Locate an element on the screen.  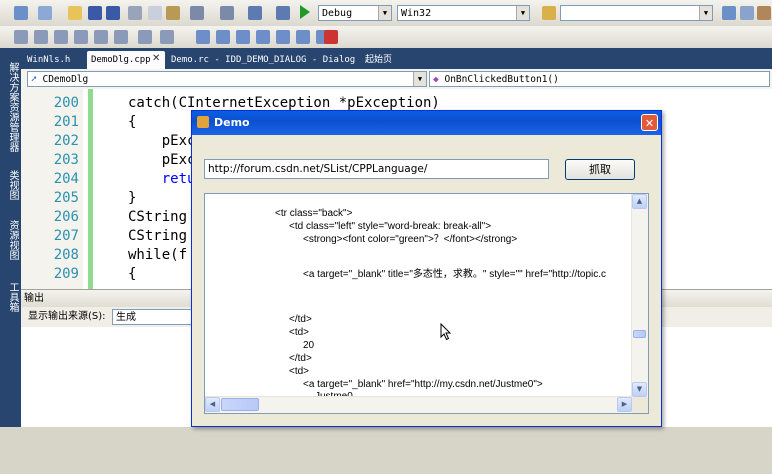
navigation-bar: ➚ CDemoDlg ▼ ◆ OnBnClickedButton1() is located at coordinates (396, 79).